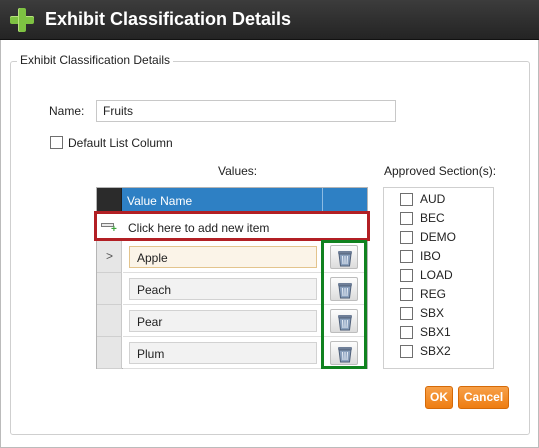  I want to click on section-item-bec: BEC, so click(422, 218).